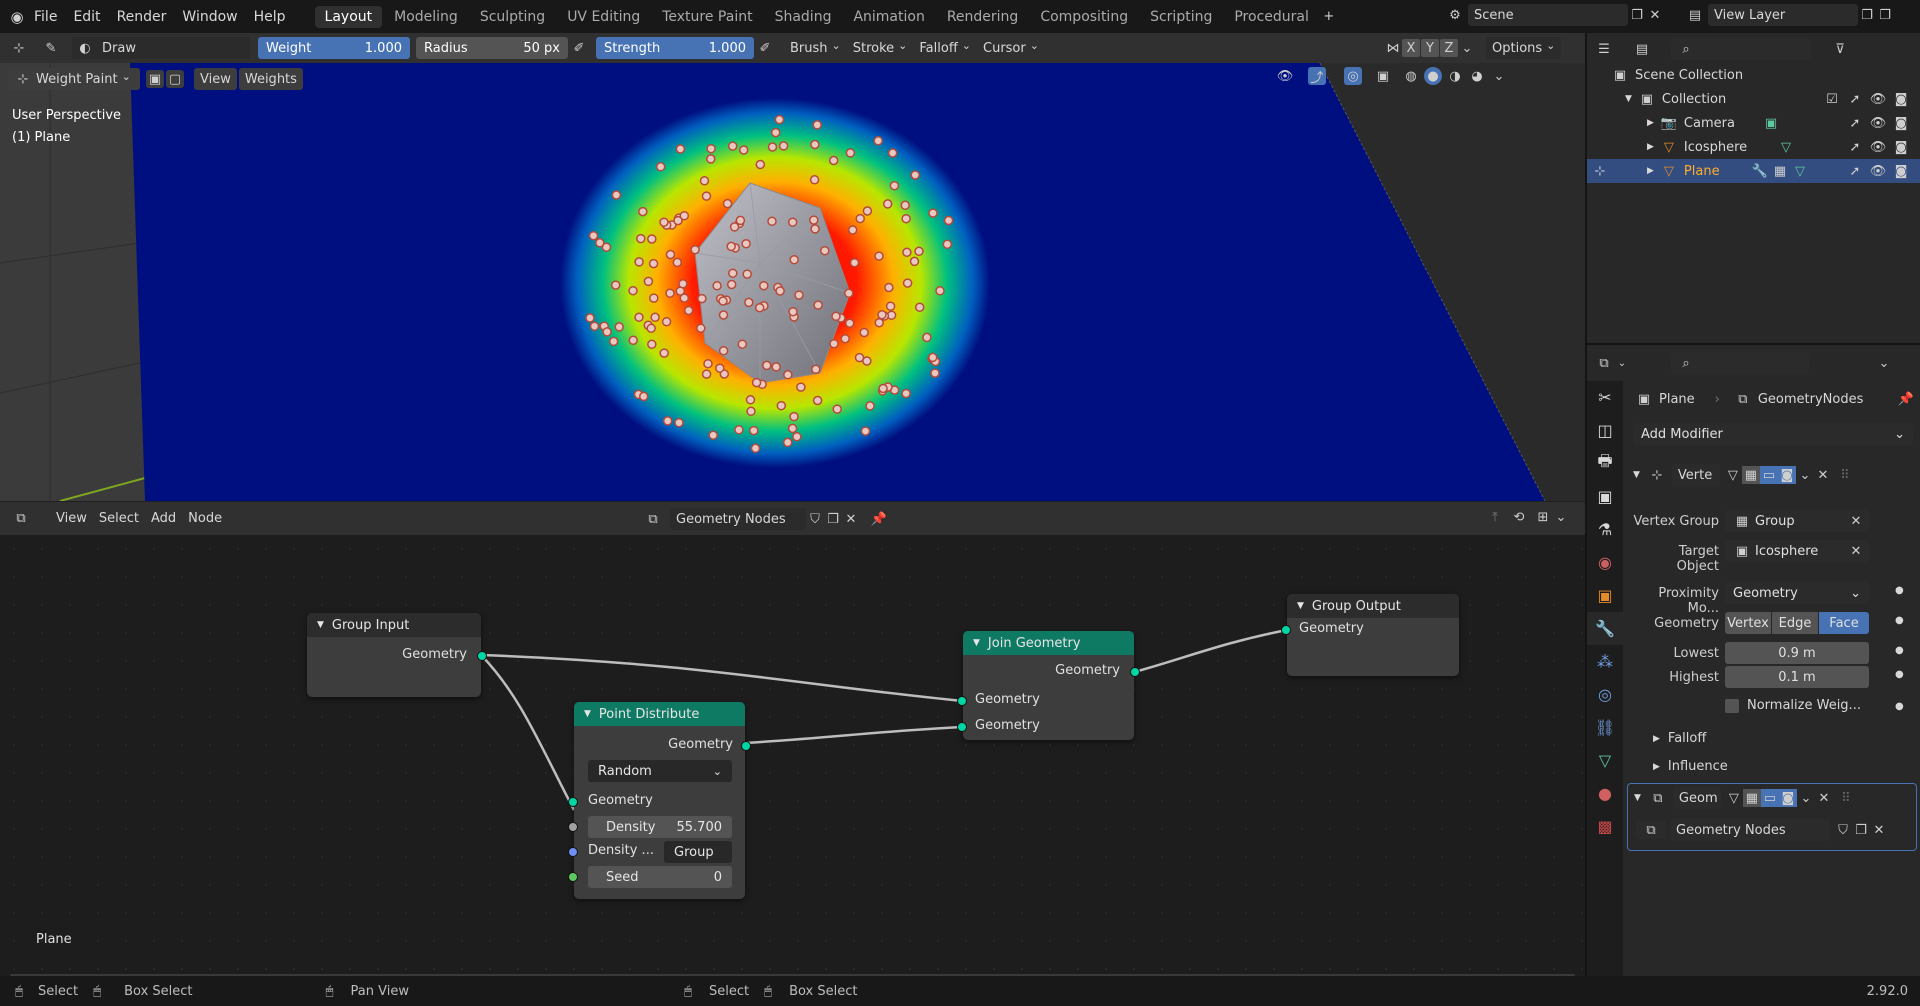 The image size is (1920, 1006). I want to click on new-view-layer-icon: ❐, so click(1867, 15).